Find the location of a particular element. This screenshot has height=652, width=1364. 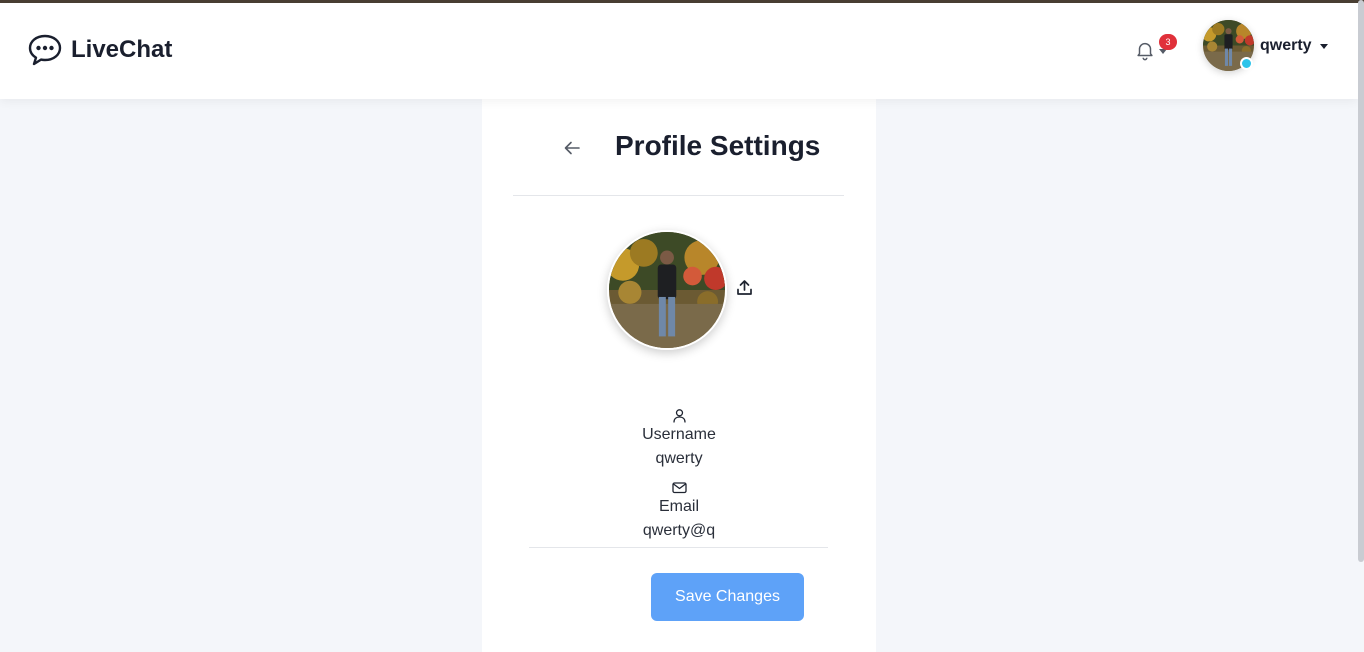

arrow-left-icon is located at coordinates (572, 148).